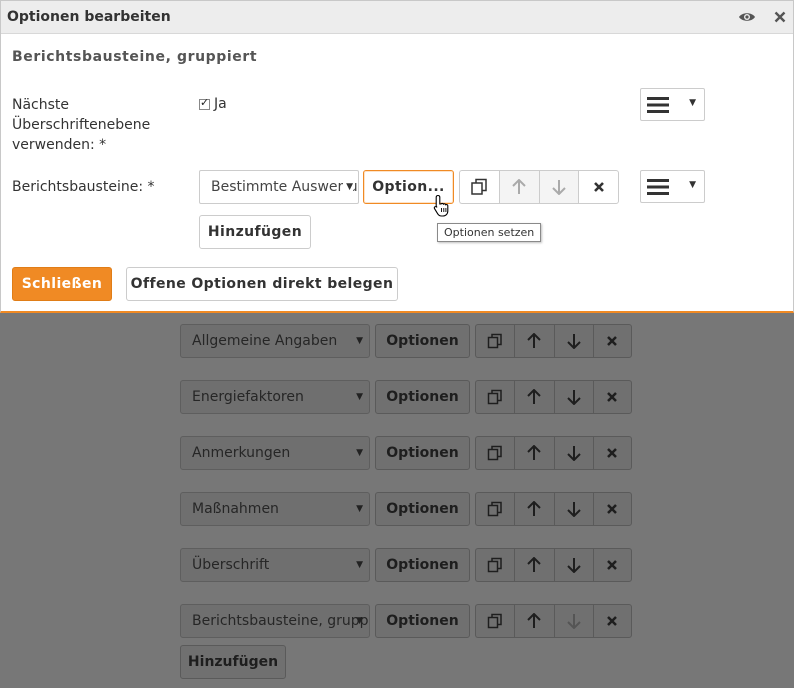  I want to click on list-item: Anmerkungen ▼ Optionen, so click(406, 453).